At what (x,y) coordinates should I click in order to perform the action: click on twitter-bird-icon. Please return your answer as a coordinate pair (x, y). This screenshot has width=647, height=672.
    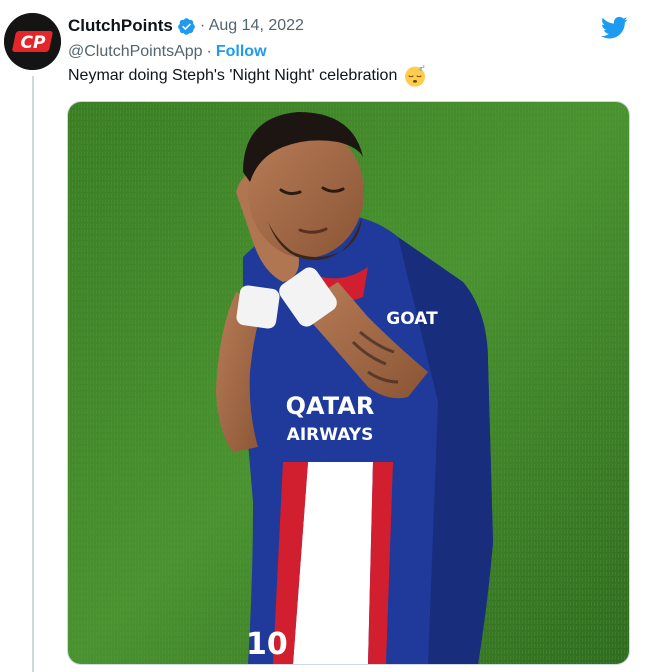
    Looking at the image, I should click on (614, 28).